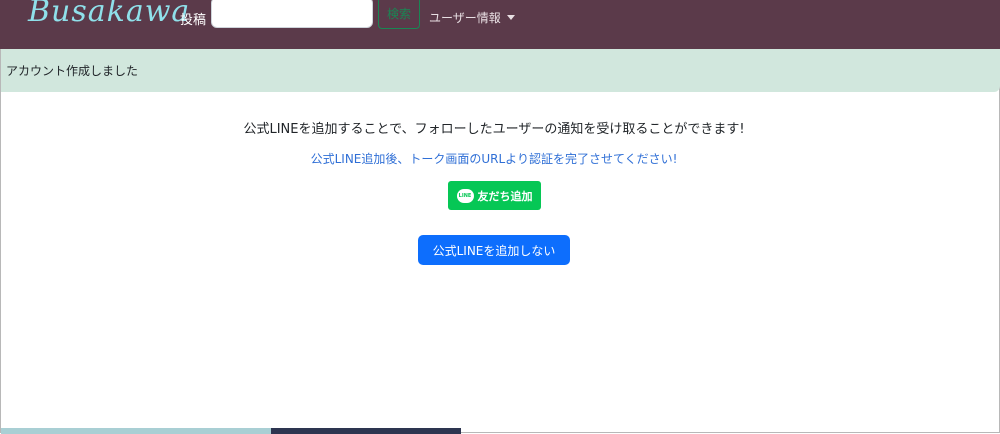 The image size is (1000, 434). Describe the element at coordinates (494, 159) in the screenshot. I see `line-instruction-text: 公式LINE追加後、トーク画面のURLより認証を完了させてください!` at that location.